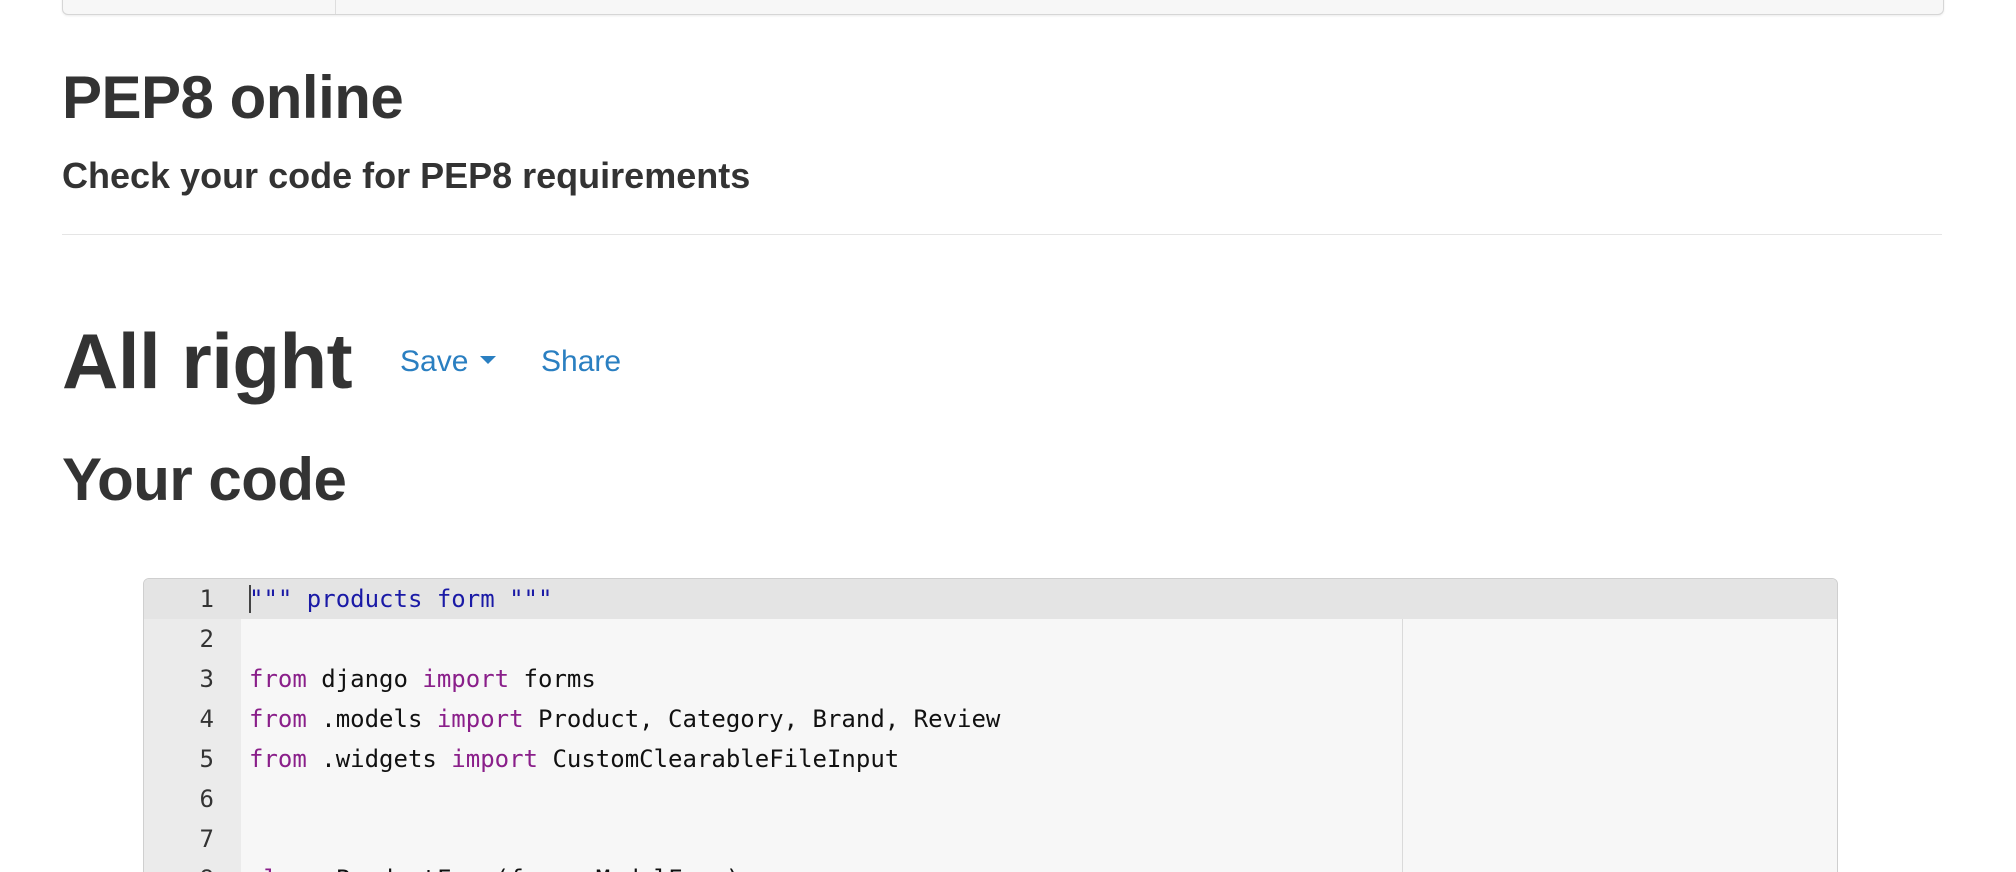  I want to click on line-code: class ProductForm(forms.ModelForm):, so click(502, 865).